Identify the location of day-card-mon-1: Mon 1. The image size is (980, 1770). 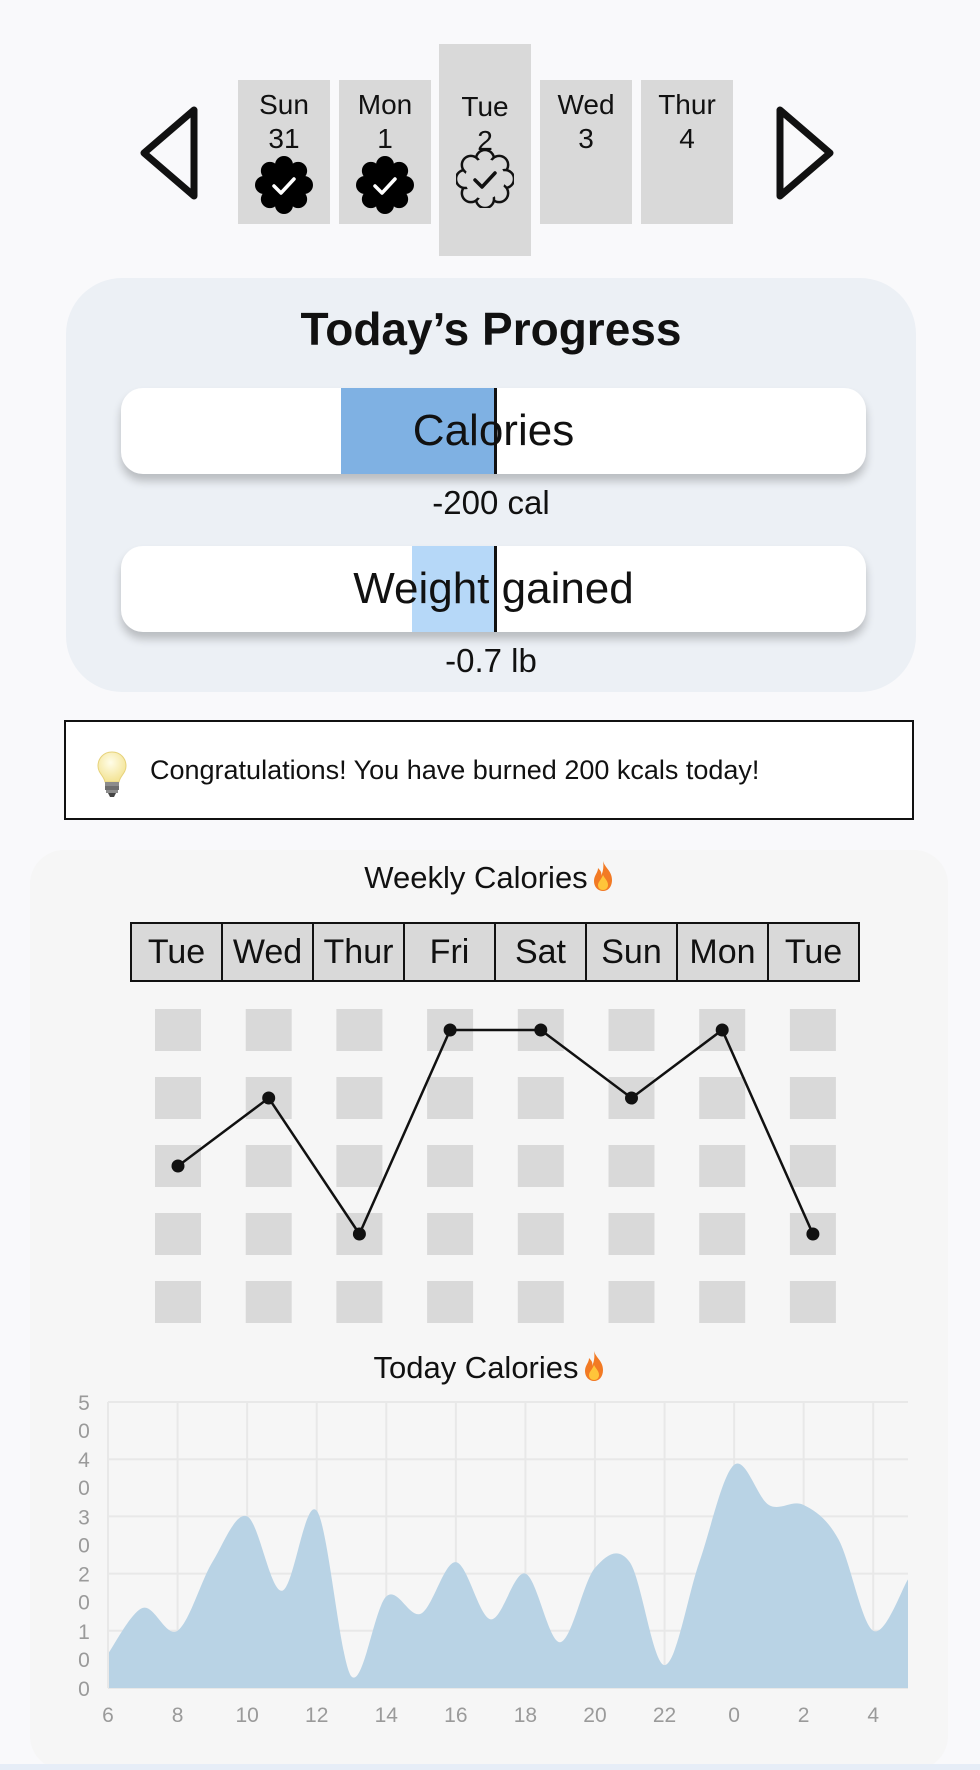
(385, 152).